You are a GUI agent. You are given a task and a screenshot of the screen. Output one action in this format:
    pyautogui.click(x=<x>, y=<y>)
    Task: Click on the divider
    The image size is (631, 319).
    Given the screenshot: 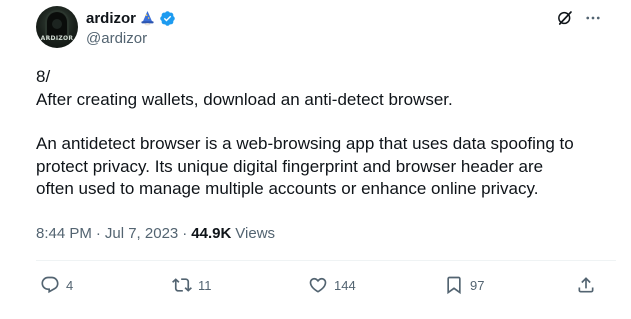 What is the action you would take?
    pyautogui.click(x=326, y=260)
    